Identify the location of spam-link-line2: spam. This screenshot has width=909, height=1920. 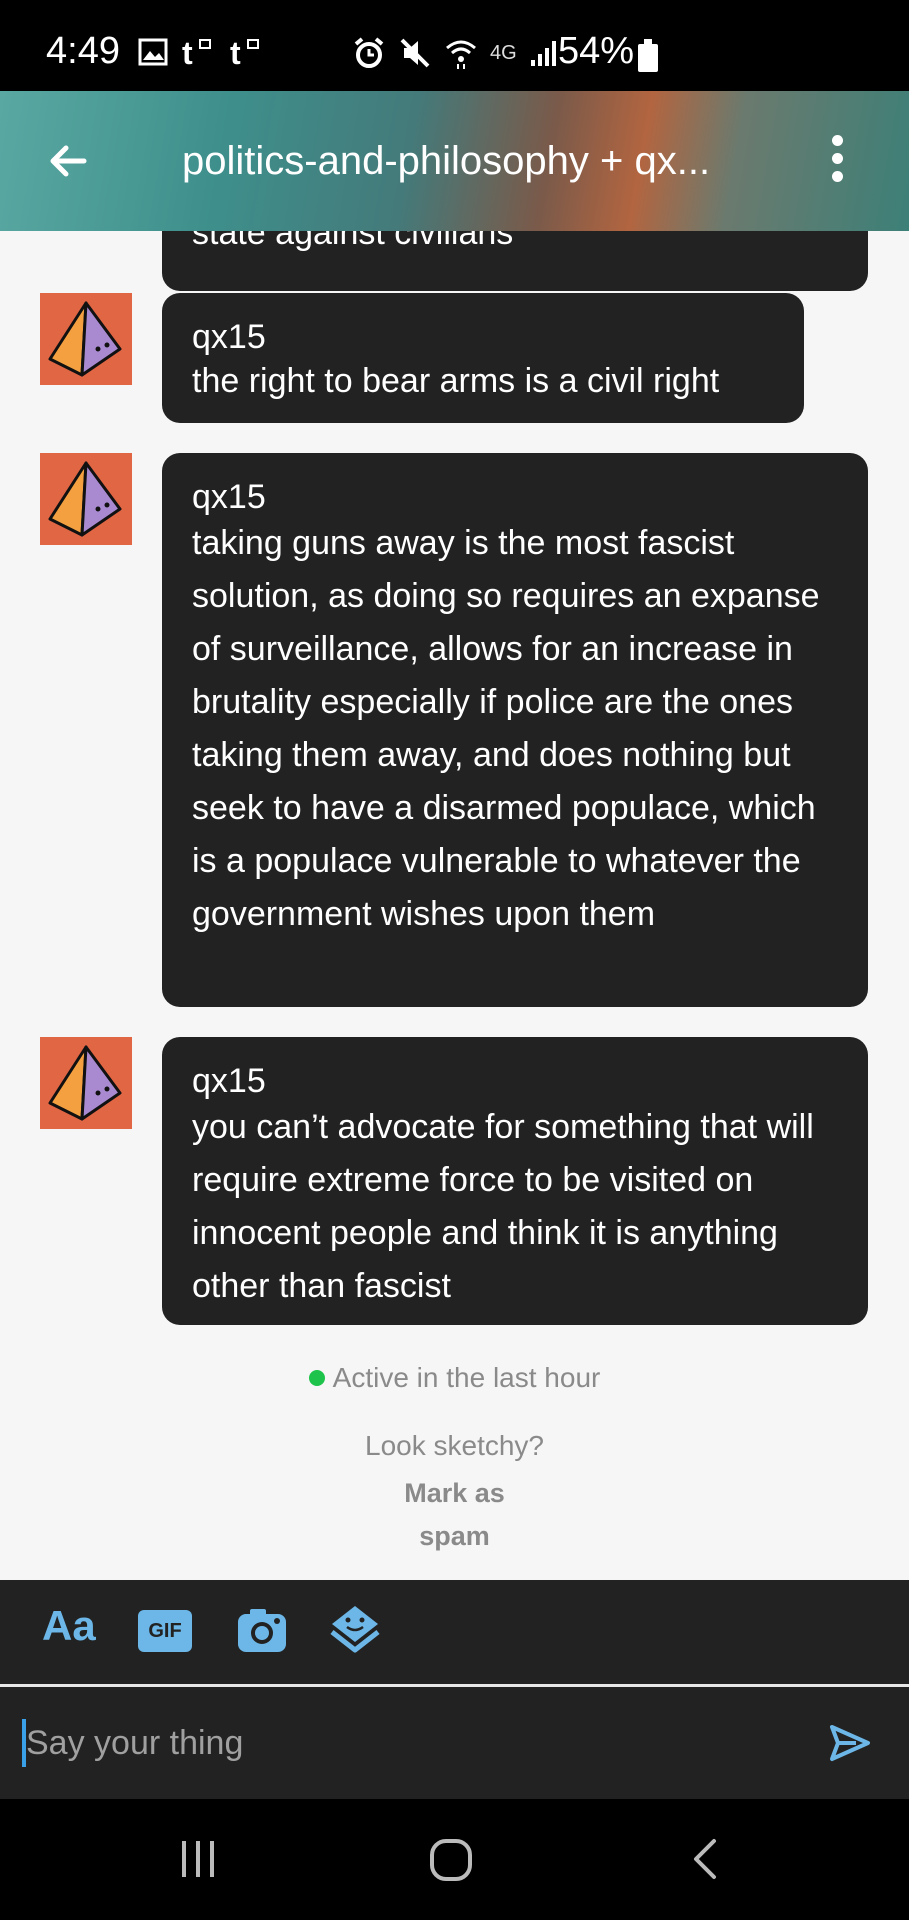
(454, 1536).